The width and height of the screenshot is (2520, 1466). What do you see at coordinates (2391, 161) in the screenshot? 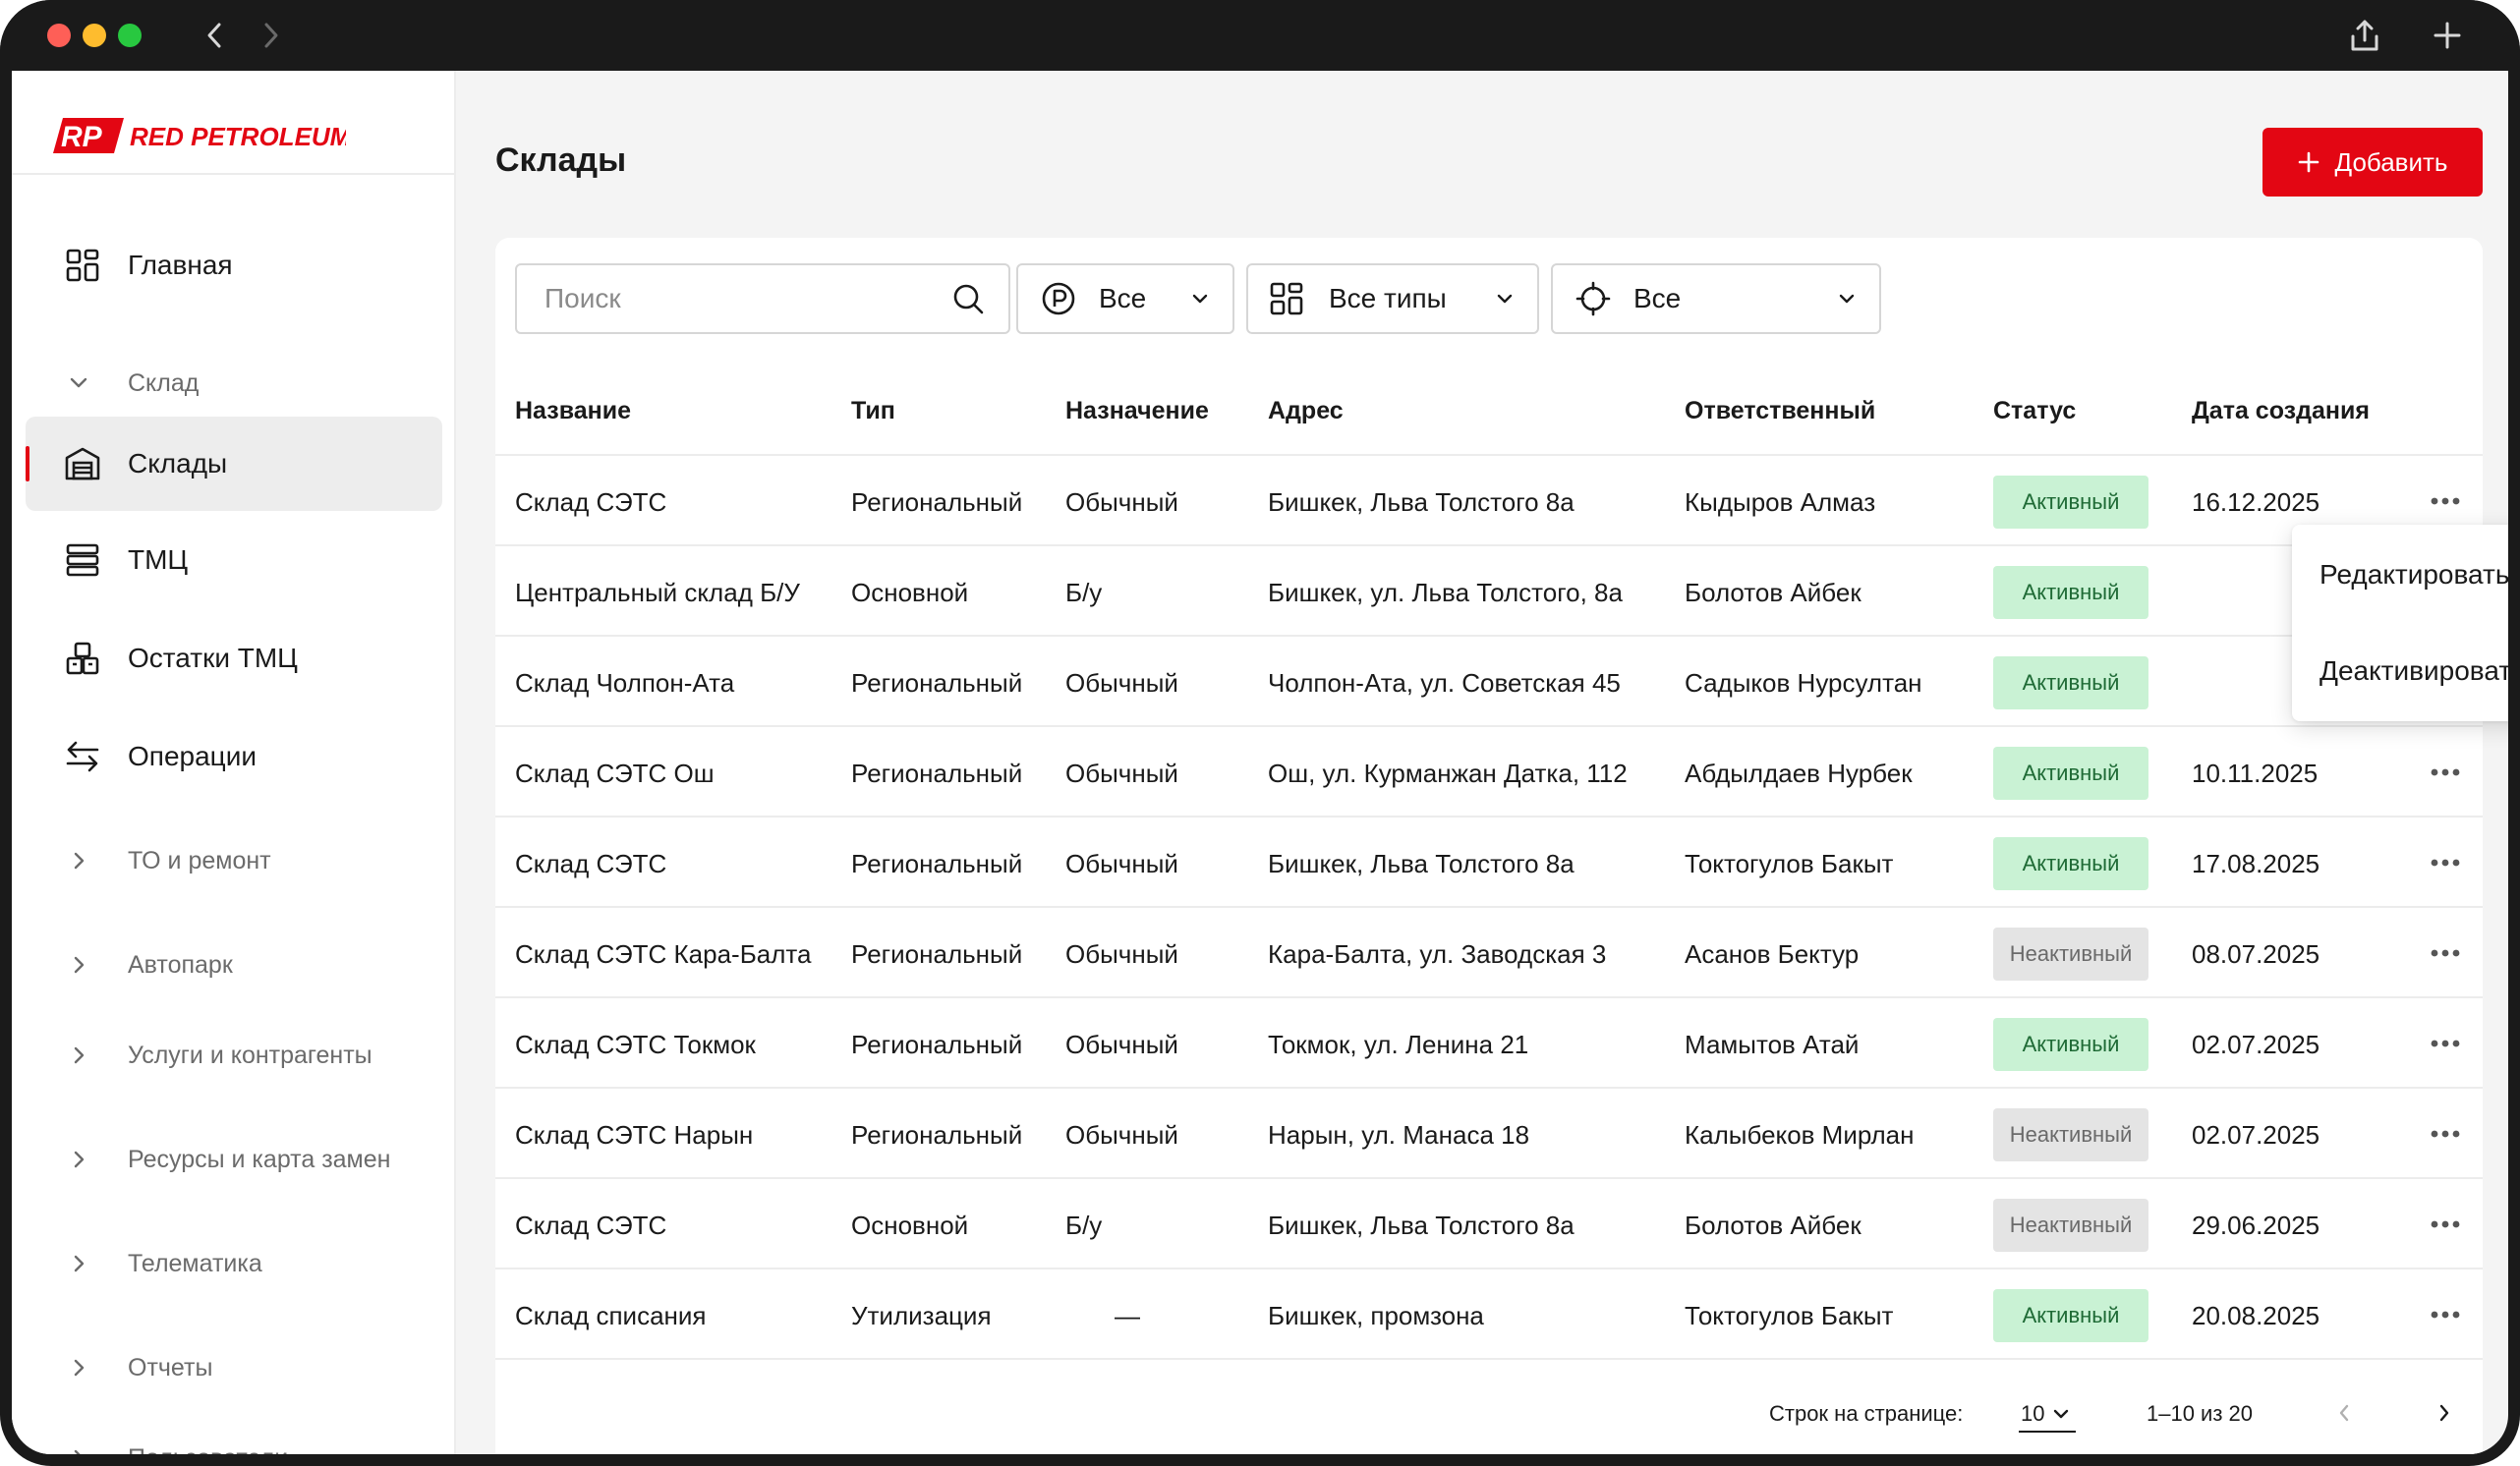
I see `add-button-label: Добавить` at bounding box center [2391, 161].